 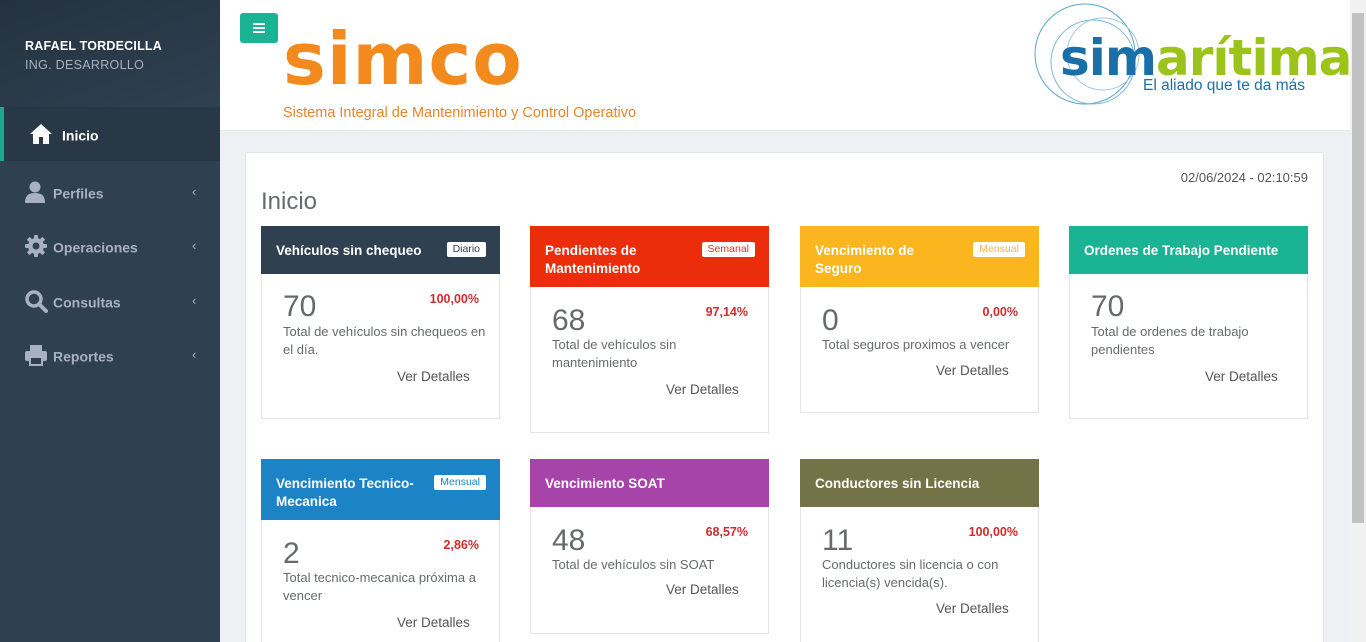 What do you see at coordinates (1244, 177) in the screenshot?
I see `datetime-display: 02/06/2024 - 02:10:59` at bounding box center [1244, 177].